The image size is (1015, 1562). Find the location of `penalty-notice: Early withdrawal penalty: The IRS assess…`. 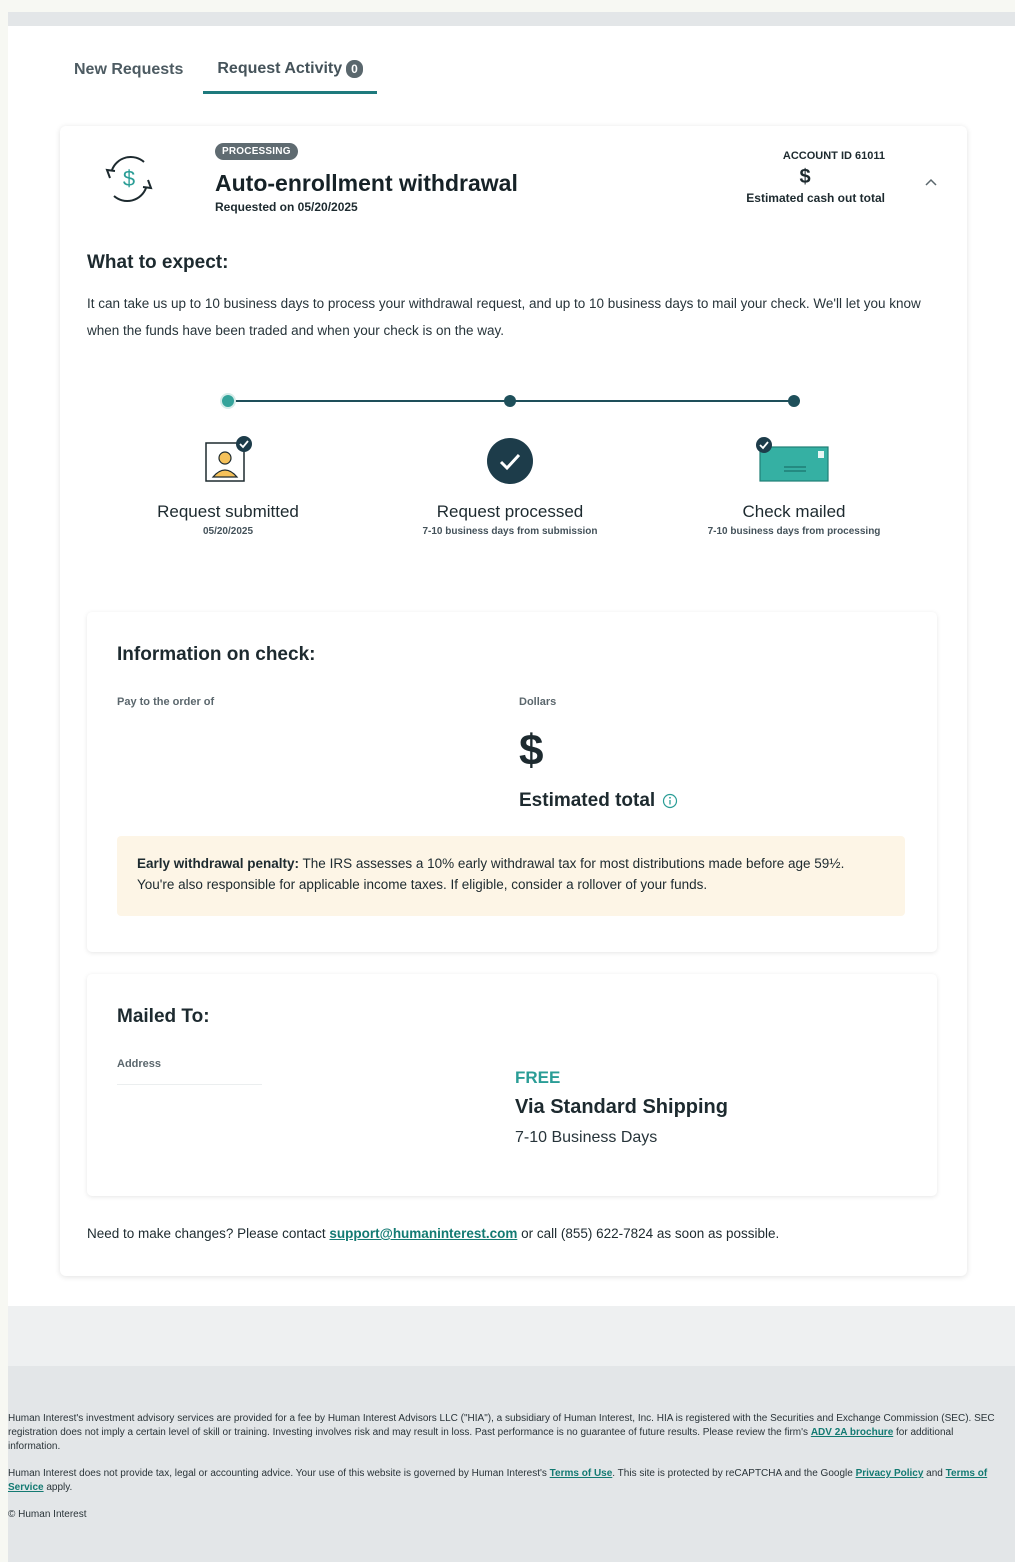

penalty-notice: Early withdrawal penalty: The IRS assess… is located at coordinates (511, 876).